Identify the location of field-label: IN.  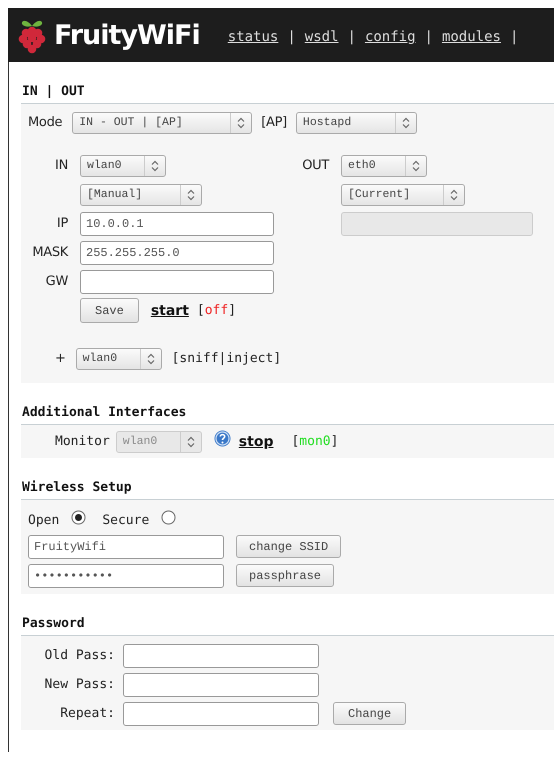
(61, 165).